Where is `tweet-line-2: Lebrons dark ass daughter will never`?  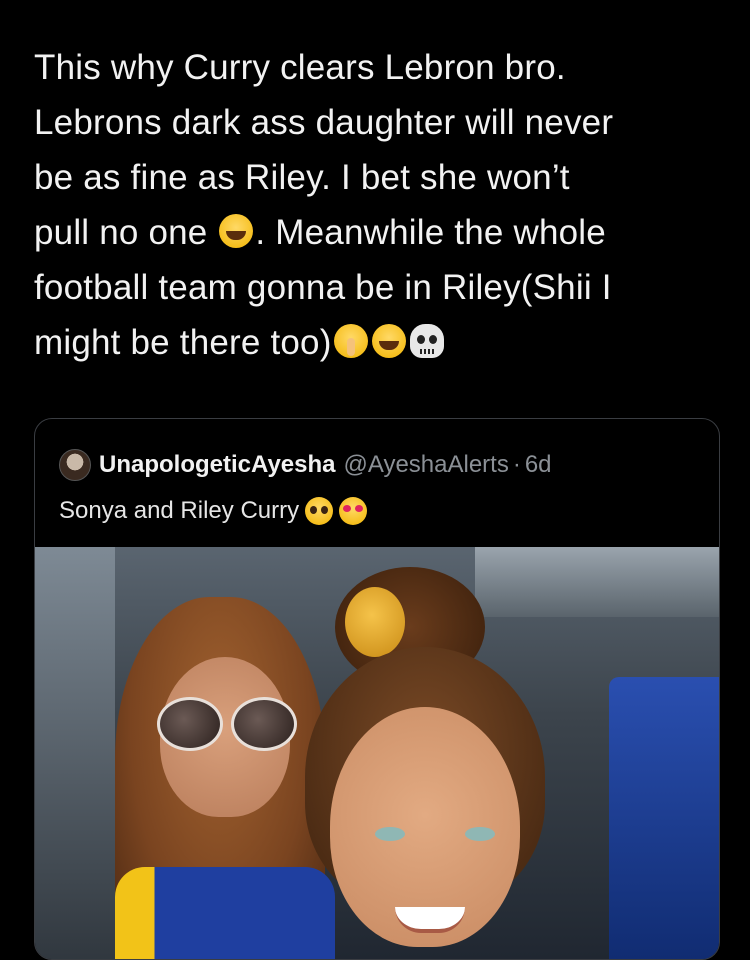
tweet-line-2: Lebrons dark ass daughter will never is located at coordinates (324, 122).